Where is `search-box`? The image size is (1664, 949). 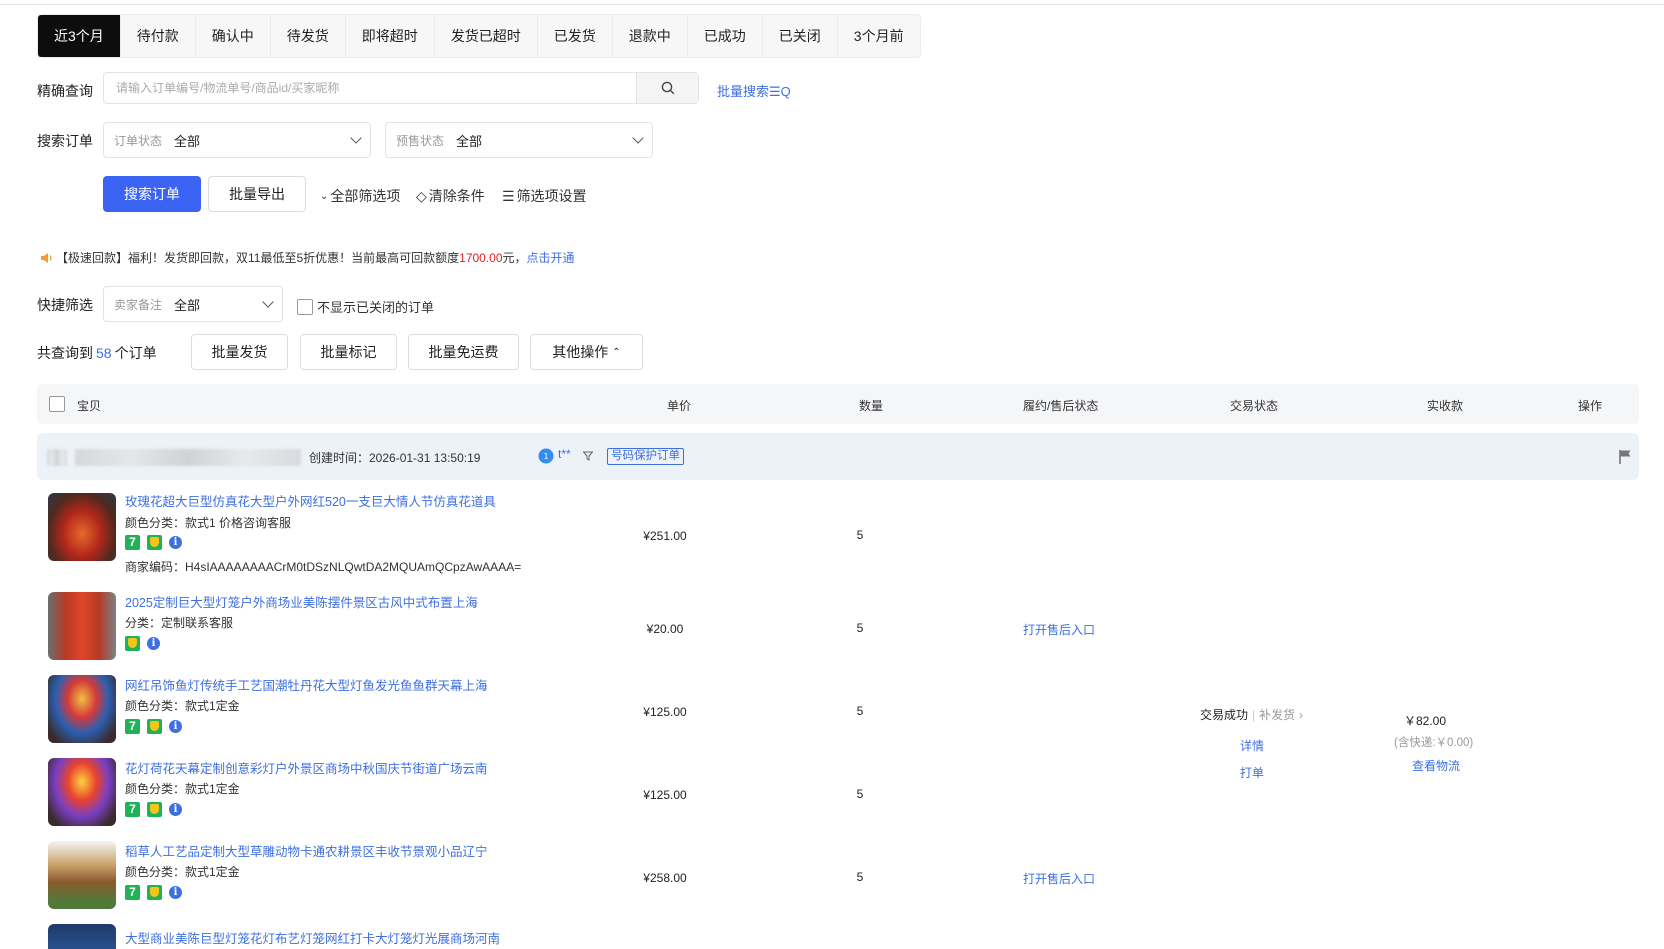
search-box is located at coordinates (401, 88).